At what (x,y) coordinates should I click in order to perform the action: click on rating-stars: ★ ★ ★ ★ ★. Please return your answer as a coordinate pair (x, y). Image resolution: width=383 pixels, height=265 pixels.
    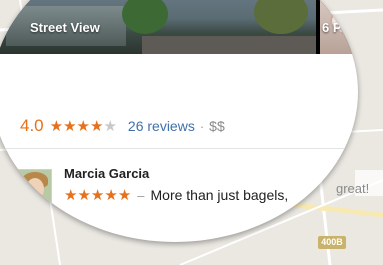
    Looking at the image, I should click on (83, 126).